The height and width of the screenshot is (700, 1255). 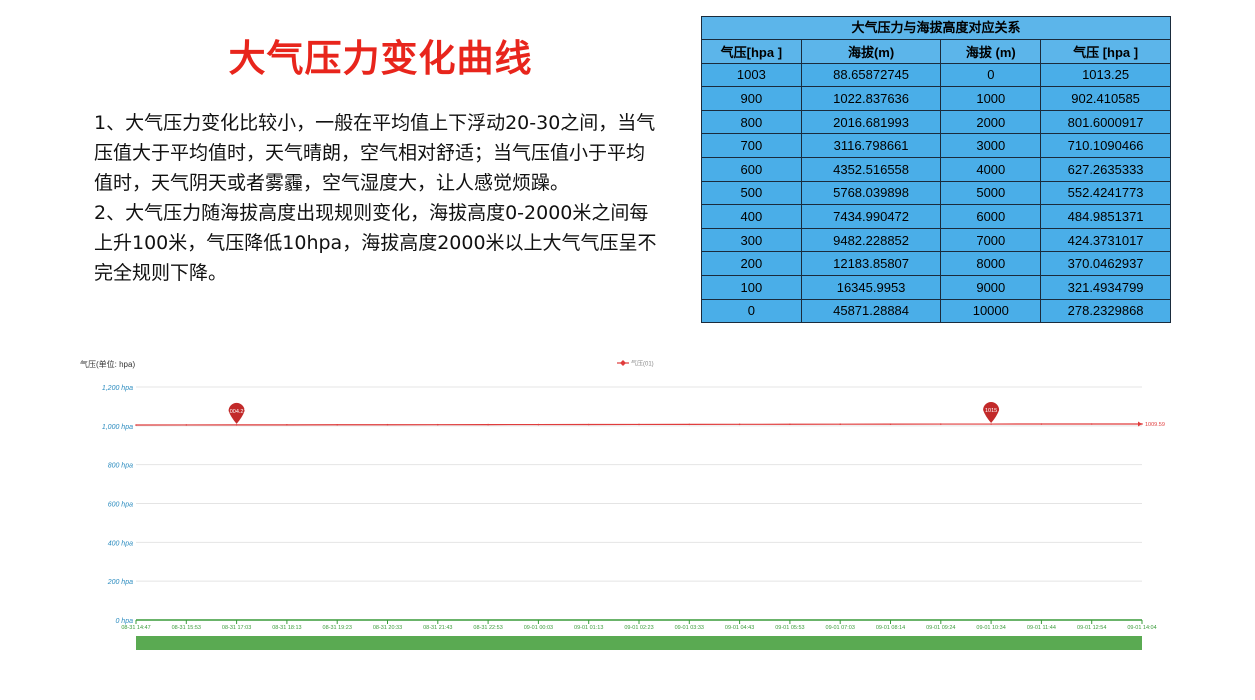 What do you see at coordinates (871, 145) in the screenshot?
I see `table-cell: 3116.798661` at bounding box center [871, 145].